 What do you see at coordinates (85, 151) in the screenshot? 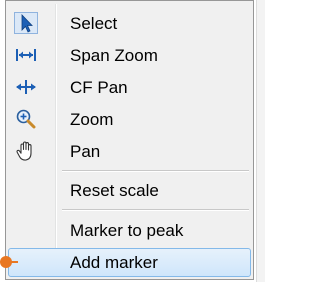
I see `menu-item-label: Pan` at bounding box center [85, 151].